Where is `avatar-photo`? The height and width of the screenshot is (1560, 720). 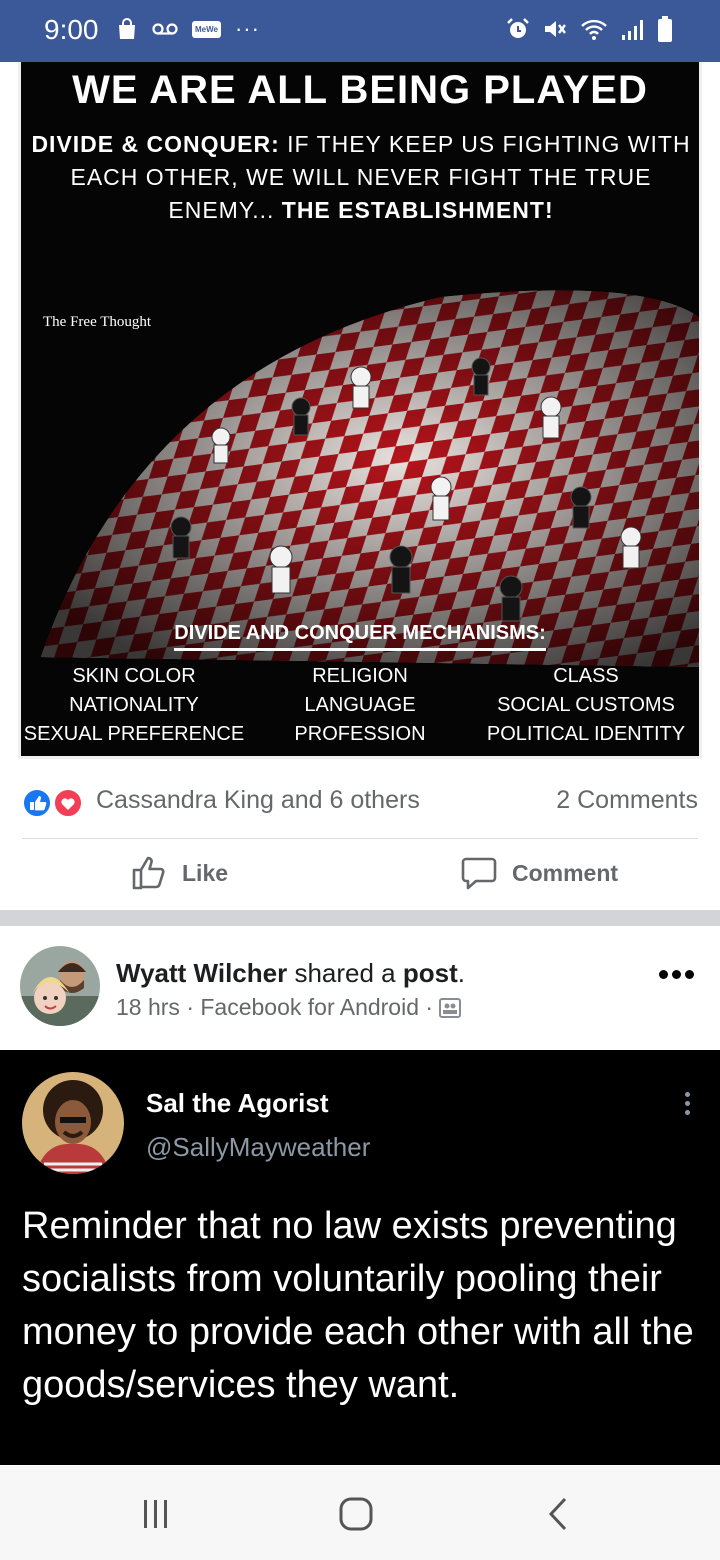 avatar-photo is located at coordinates (60, 986).